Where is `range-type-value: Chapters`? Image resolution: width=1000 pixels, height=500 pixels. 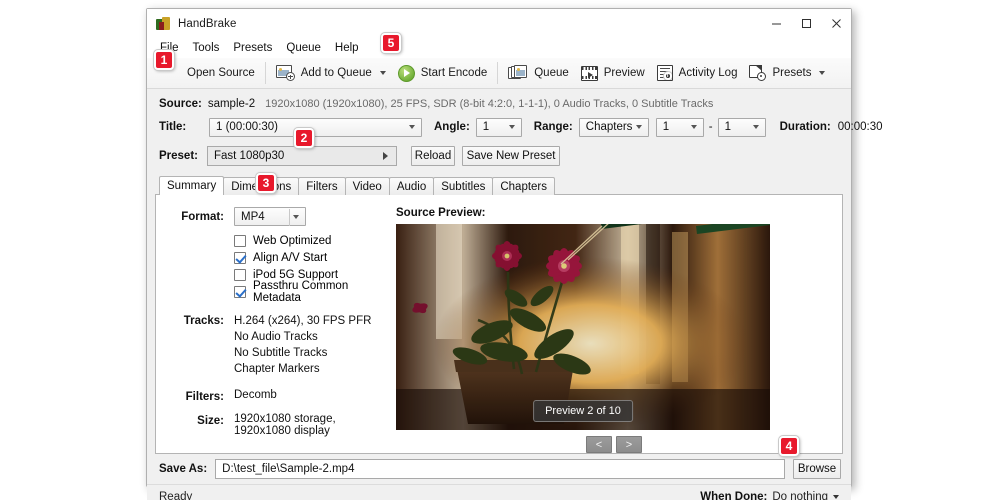 range-type-value: Chapters is located at coordinates (609, 127).